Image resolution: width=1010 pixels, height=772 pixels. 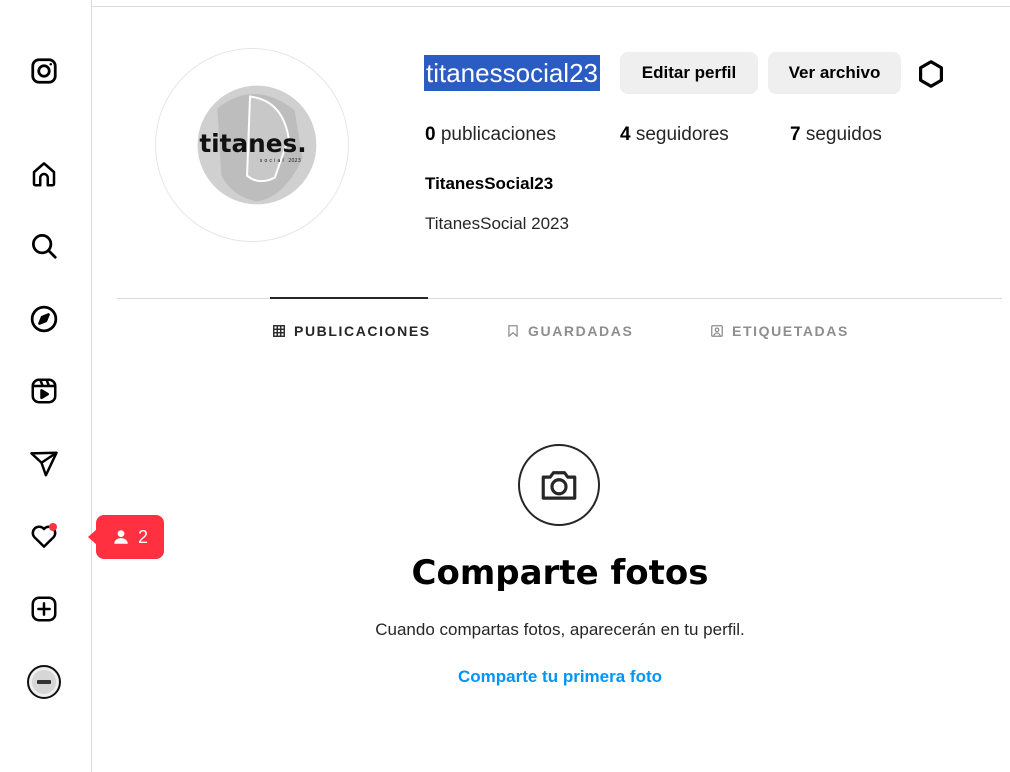 What do you see at coordinates (142, 536) in the screenshot?
I see `notification-count: 2` at bounding box center [142, 536].